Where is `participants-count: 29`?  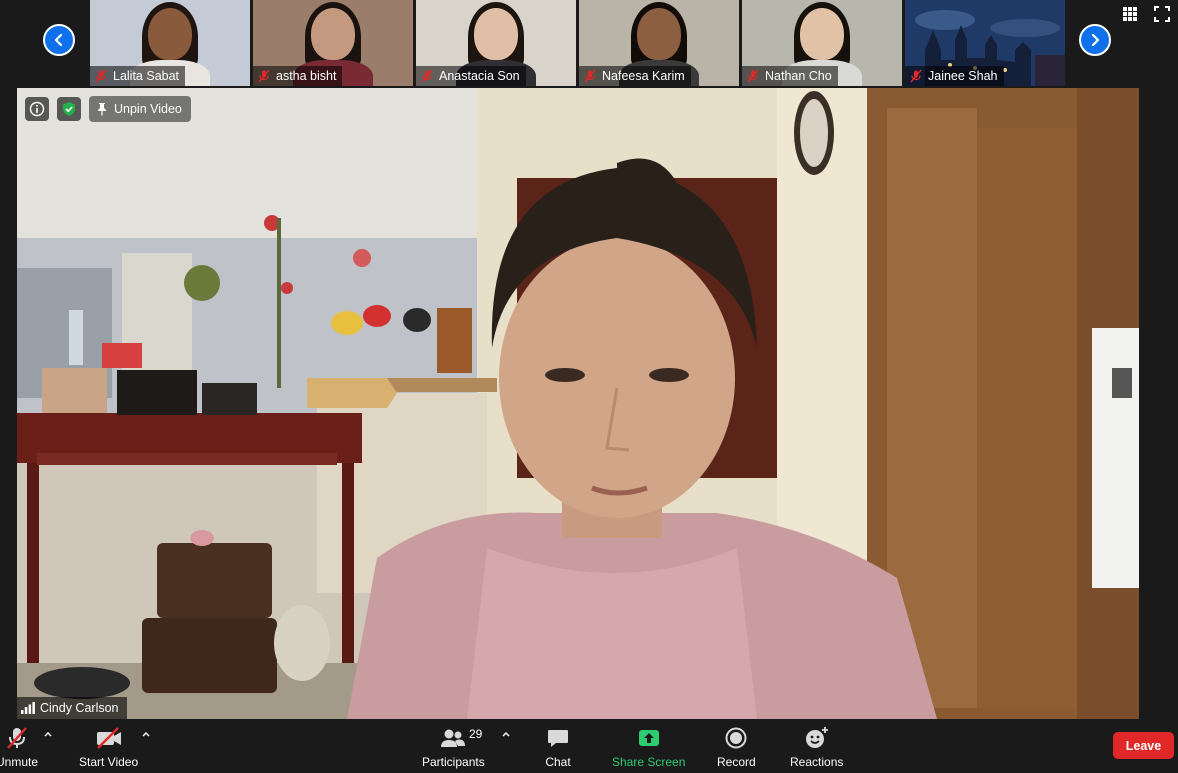 participants-count: 29 is located at coordinates (476, 734).